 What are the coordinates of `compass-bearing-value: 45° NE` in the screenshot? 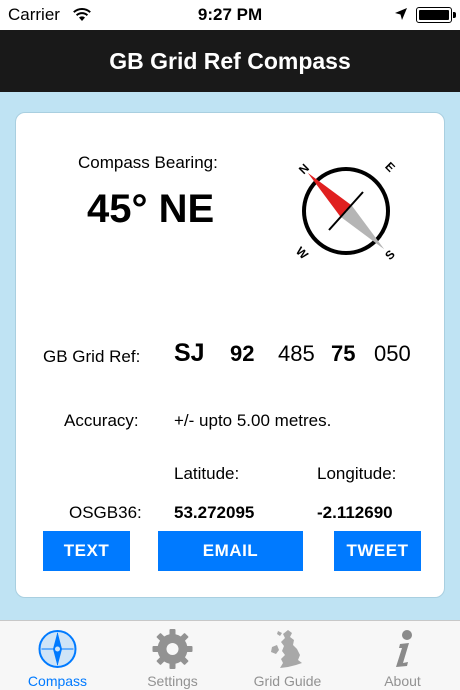 It's located at (151, 209).